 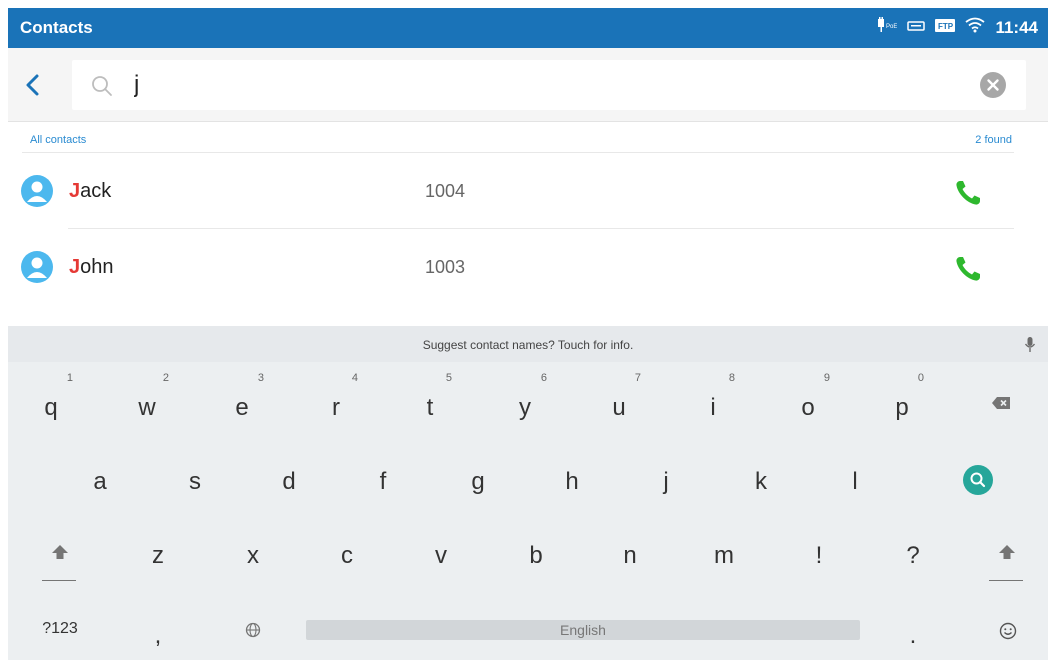 I want to click on suggestion-text: Suggest contact names? Touch for info., so click(x=528, y=345).